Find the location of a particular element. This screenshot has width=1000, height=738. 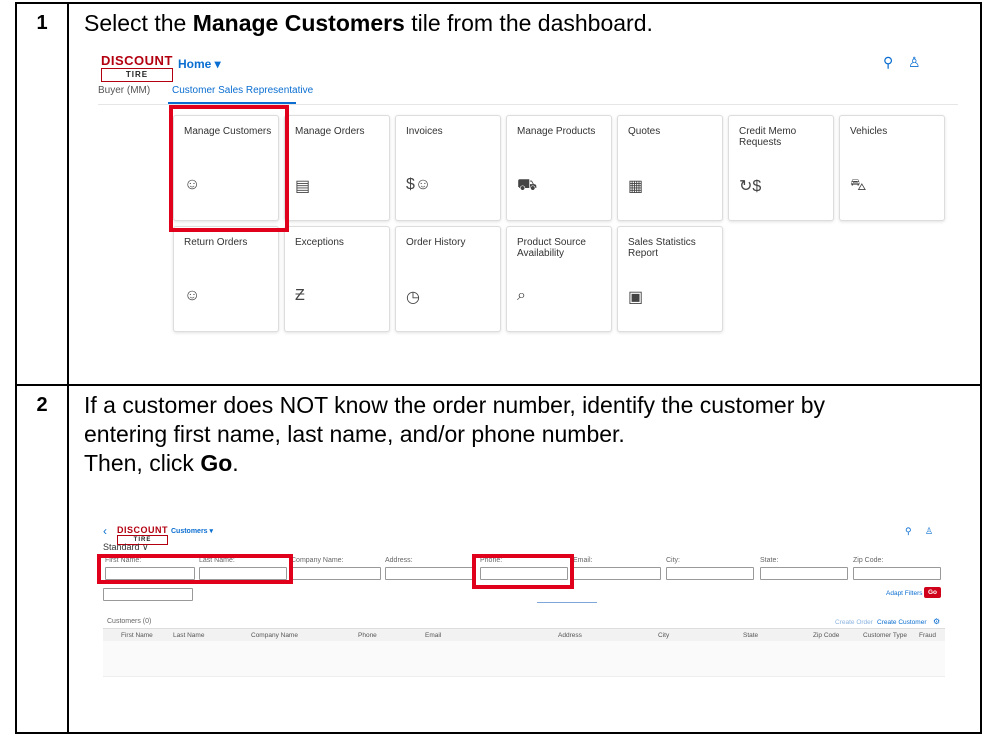

tile-credit-memo-requests: Credit Memo Requests ↻$ is located at coordinates (781, 168).